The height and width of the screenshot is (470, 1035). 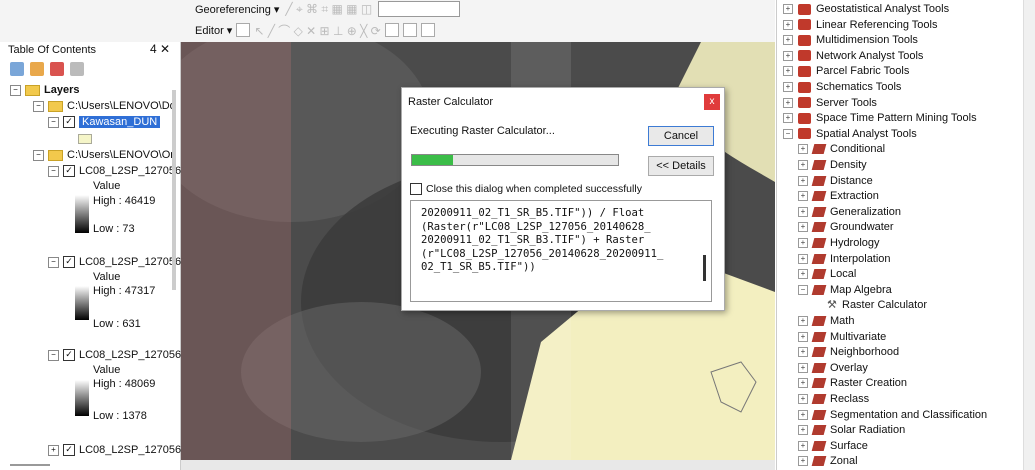 What do you see at coordinates (849, 212) in the screenshot?
I see `toolbox-item: + Generalization` at bounding box center [849, 212].